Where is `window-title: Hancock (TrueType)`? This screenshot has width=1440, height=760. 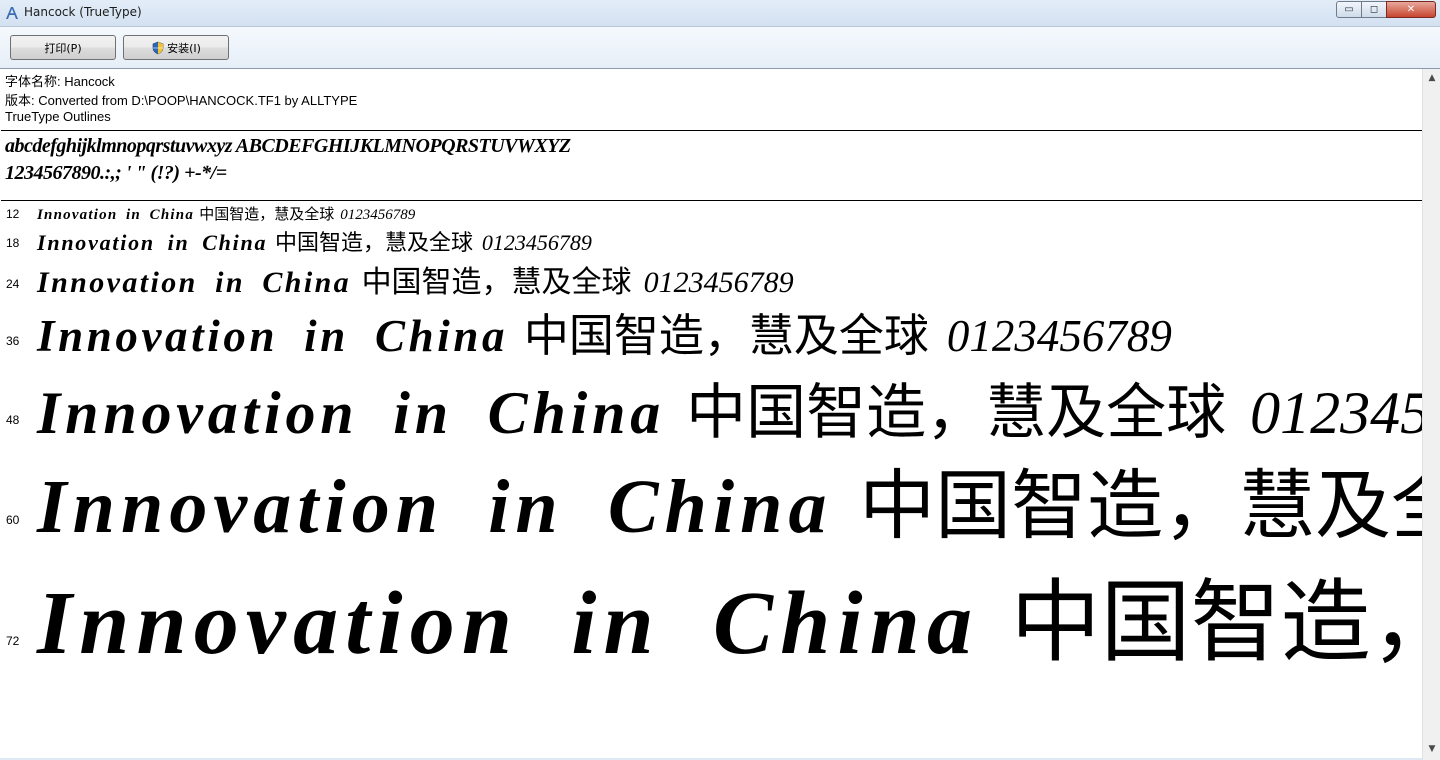 window-title: Hancock (TrueType) is located at coordinates (83, 12).